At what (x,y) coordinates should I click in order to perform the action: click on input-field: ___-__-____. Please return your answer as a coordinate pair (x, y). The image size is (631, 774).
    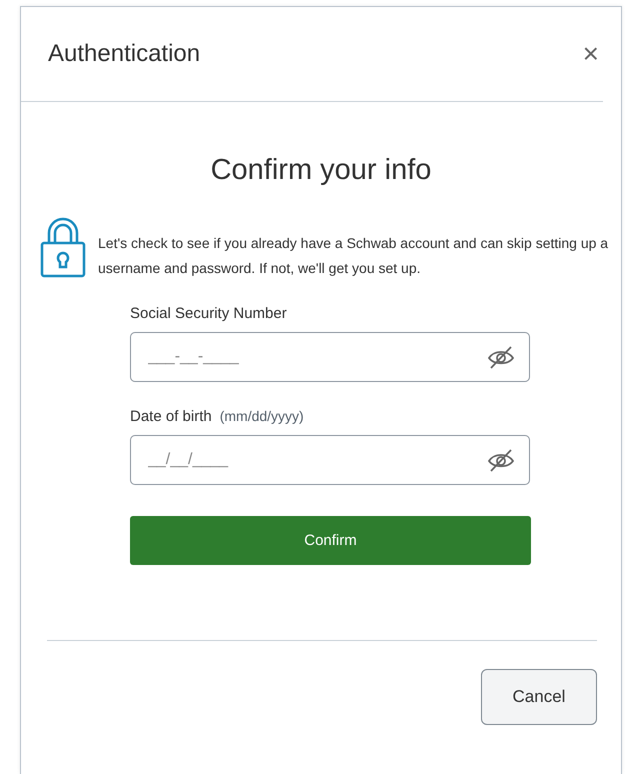
    Looking at the image, I should click on (330, 357).